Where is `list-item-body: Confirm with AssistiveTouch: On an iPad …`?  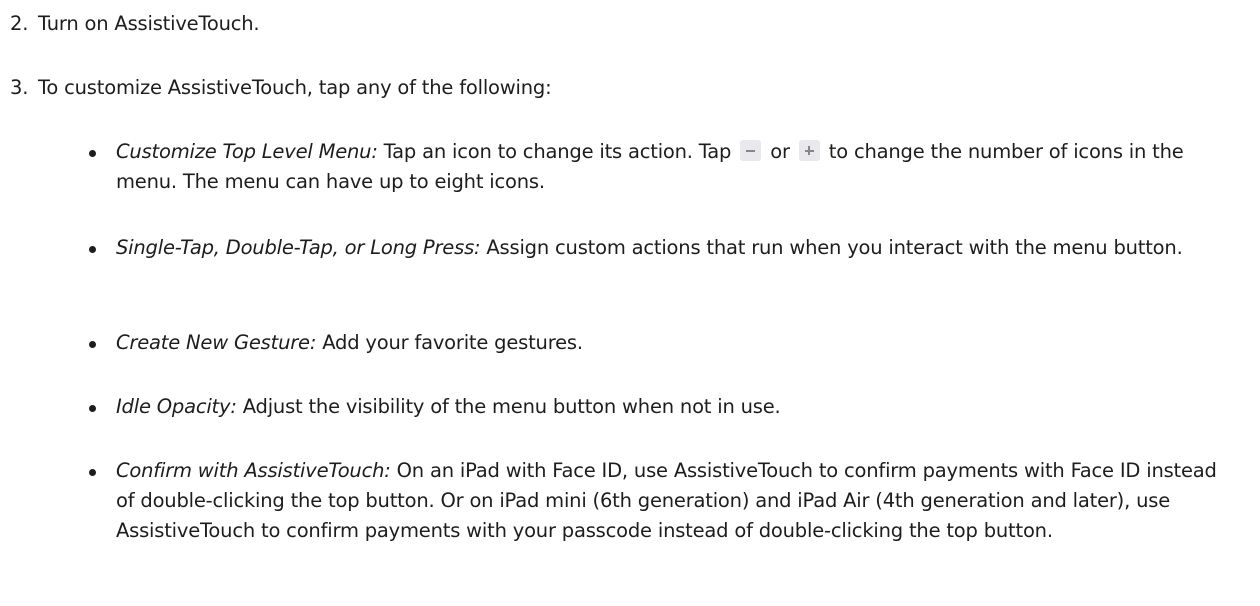
list-item-body: Confirm with AssistiveTouch: On an iPad … is located at coordinates (677, 501).